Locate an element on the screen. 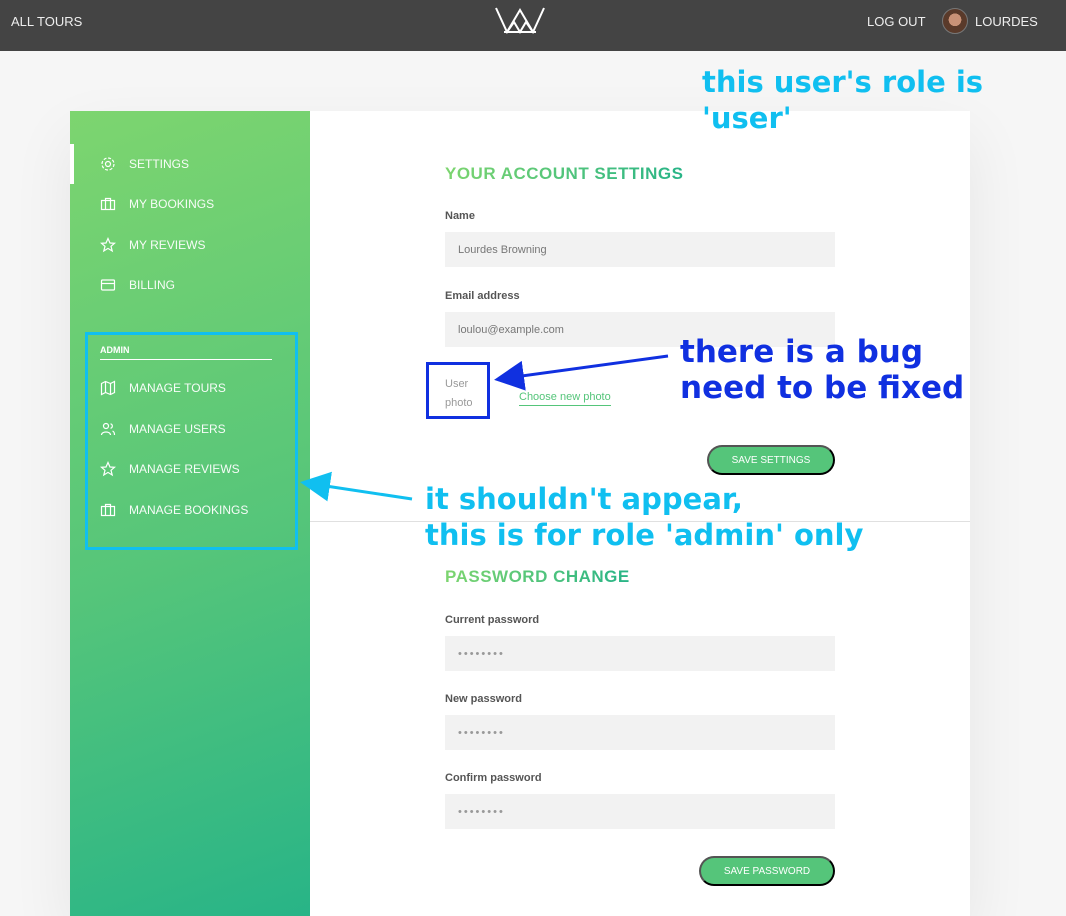 The width and height of the screenshot is (1066, 916). confirm-password-label: Confirm password is located at coordinates (493, 778).